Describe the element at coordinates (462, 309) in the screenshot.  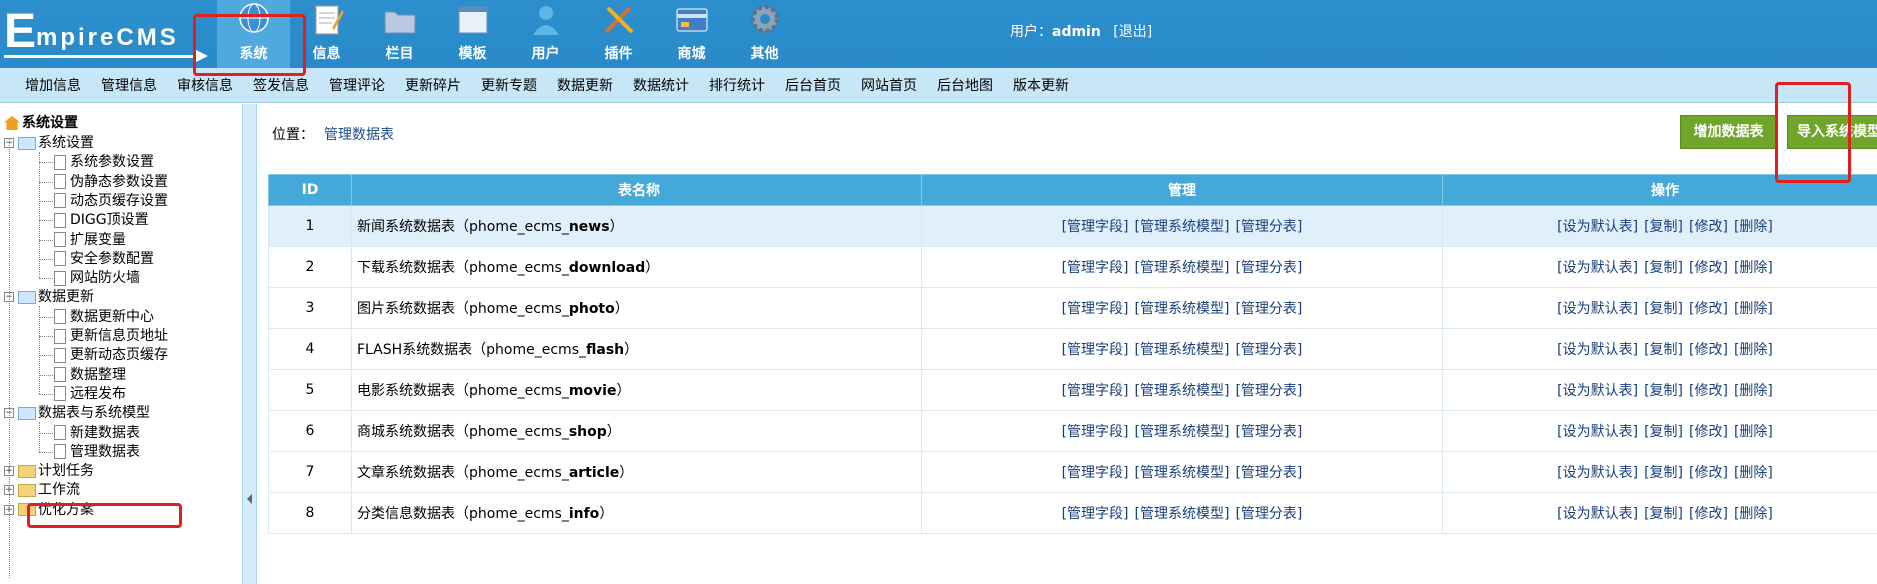
I see `paren: （` at that location.